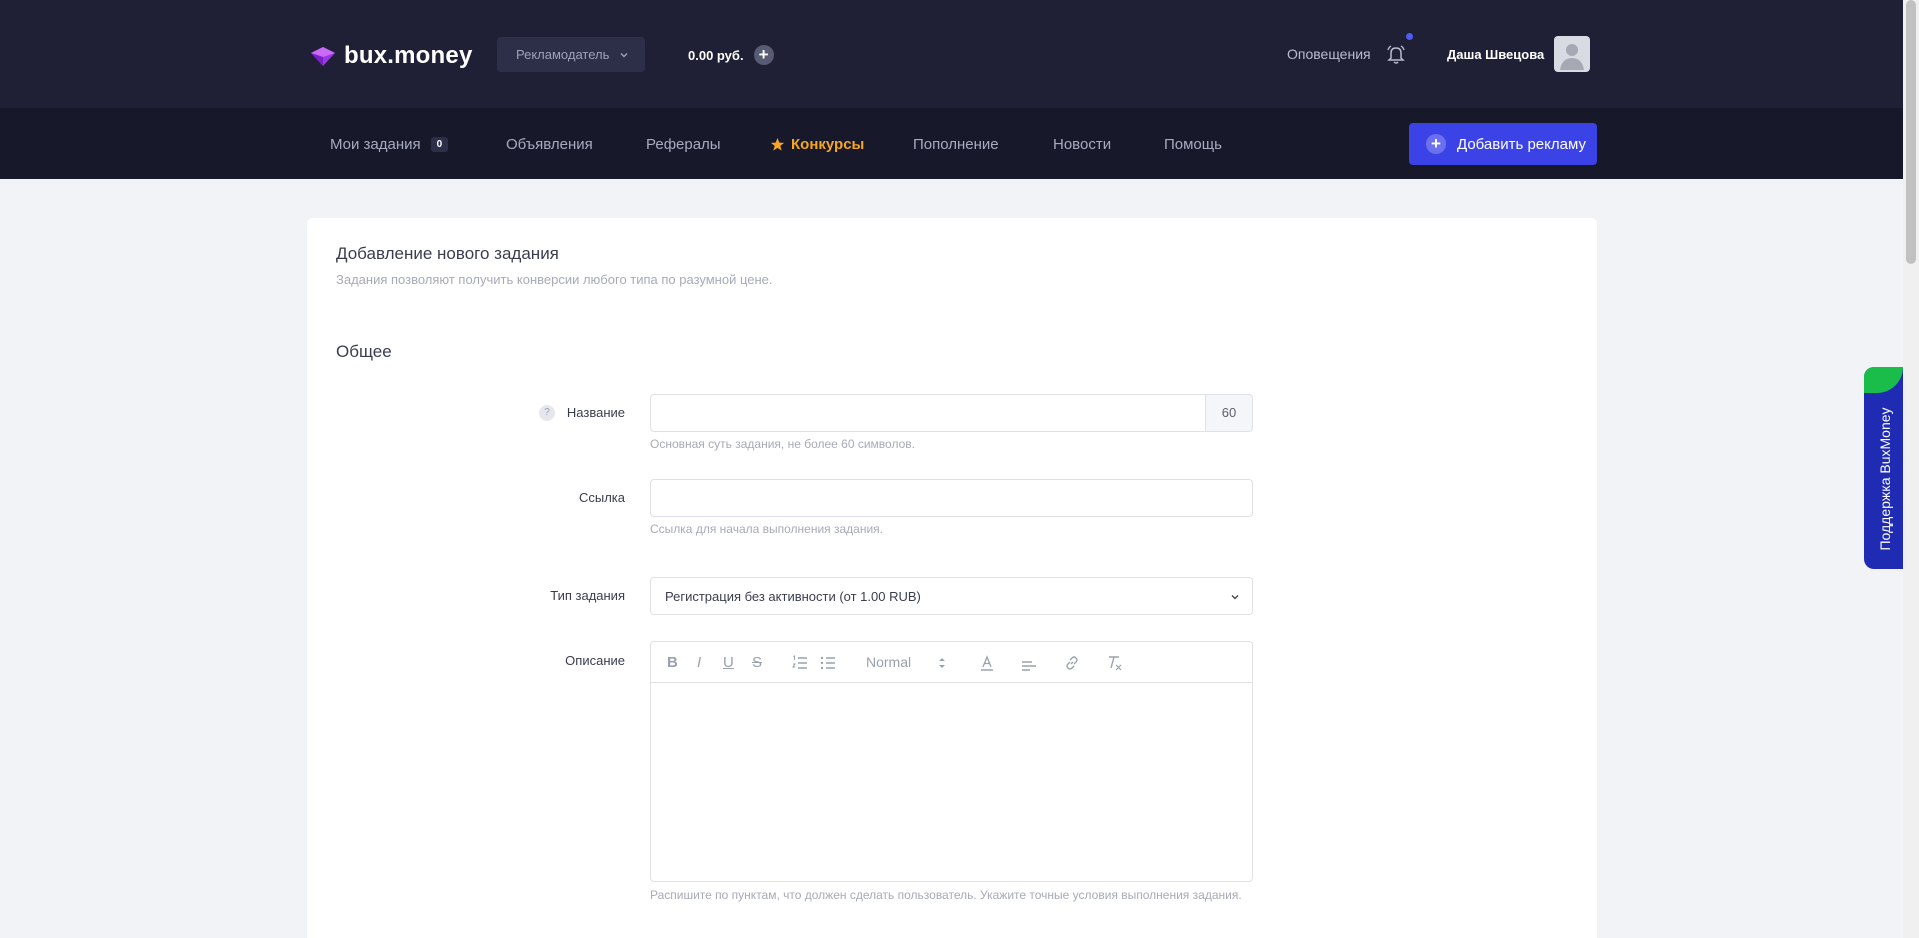 Image resolution: width=1919 pixels, height=938 pixels. Describe the element at coordinates (1229, 413) in the screenshot. I see `name-char-counter: 60` at that location.